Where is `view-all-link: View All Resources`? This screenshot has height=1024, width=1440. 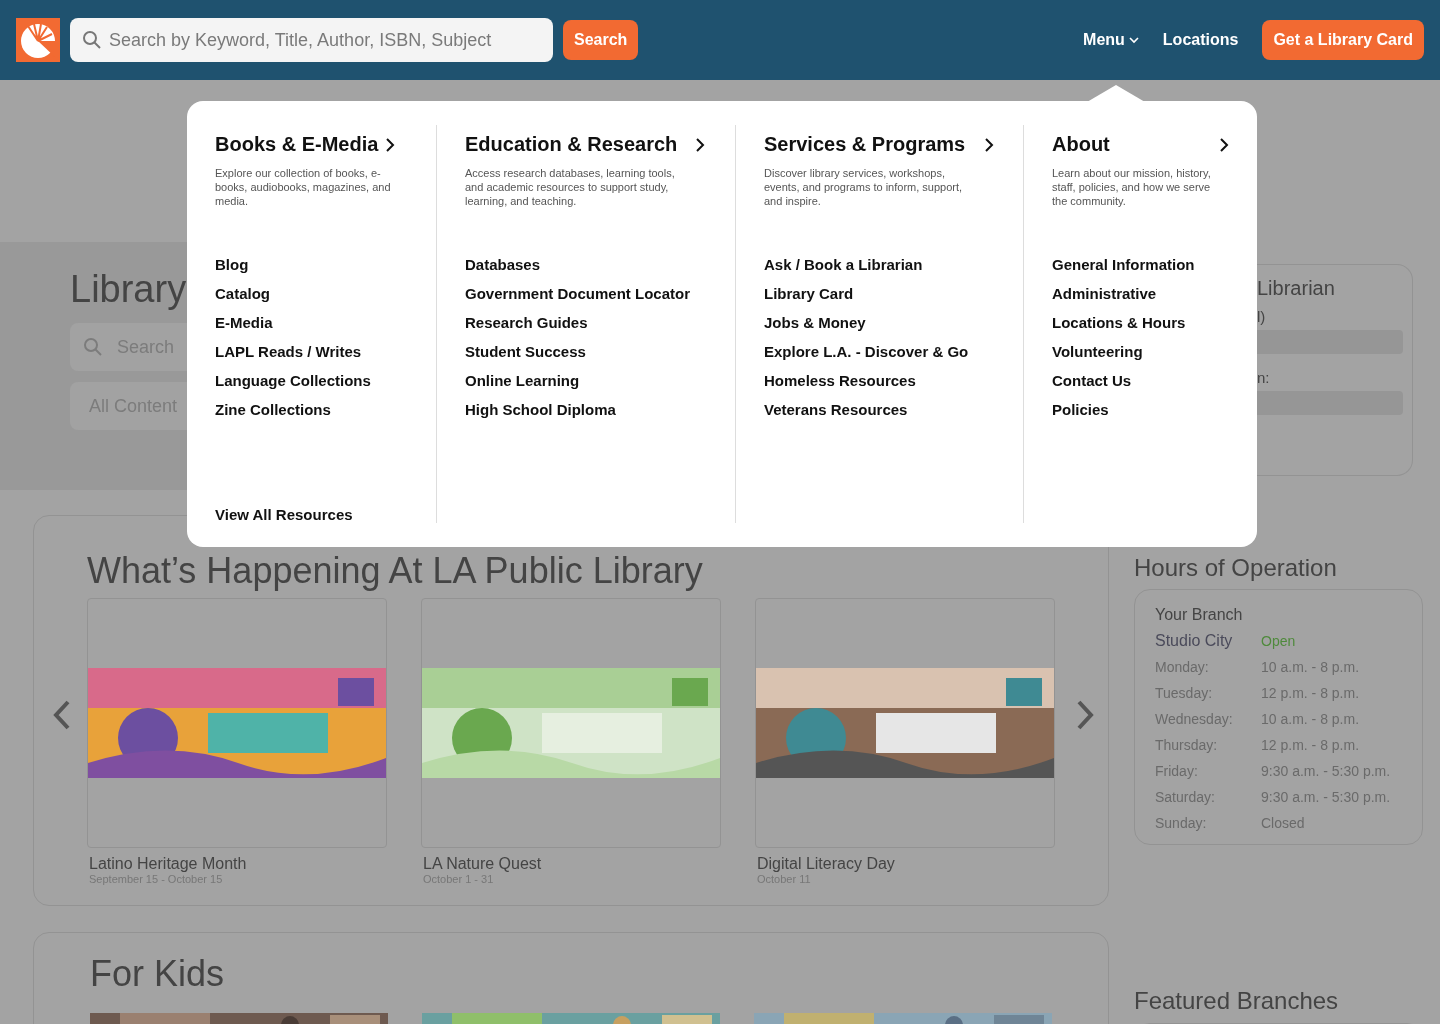
view-all-link: View All Resources is located at coordinates (311, 514).